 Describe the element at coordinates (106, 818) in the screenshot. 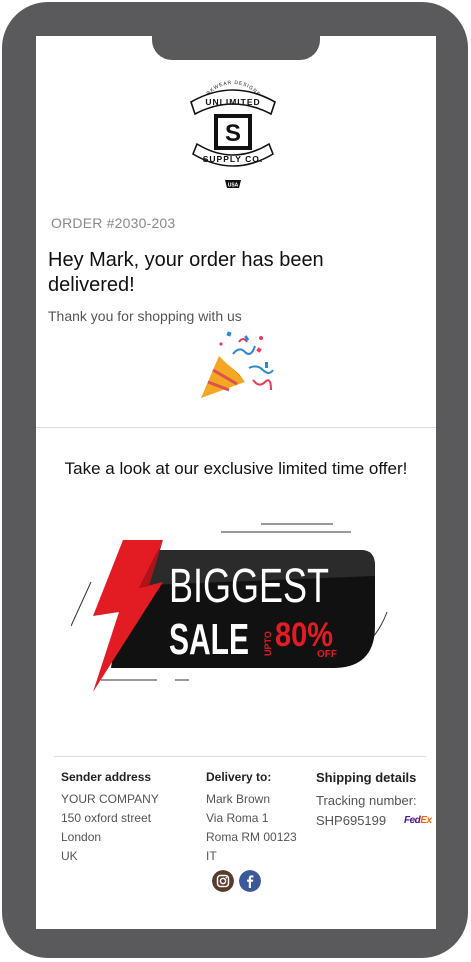

I see `sender-line: 150 oxford street` at that location.